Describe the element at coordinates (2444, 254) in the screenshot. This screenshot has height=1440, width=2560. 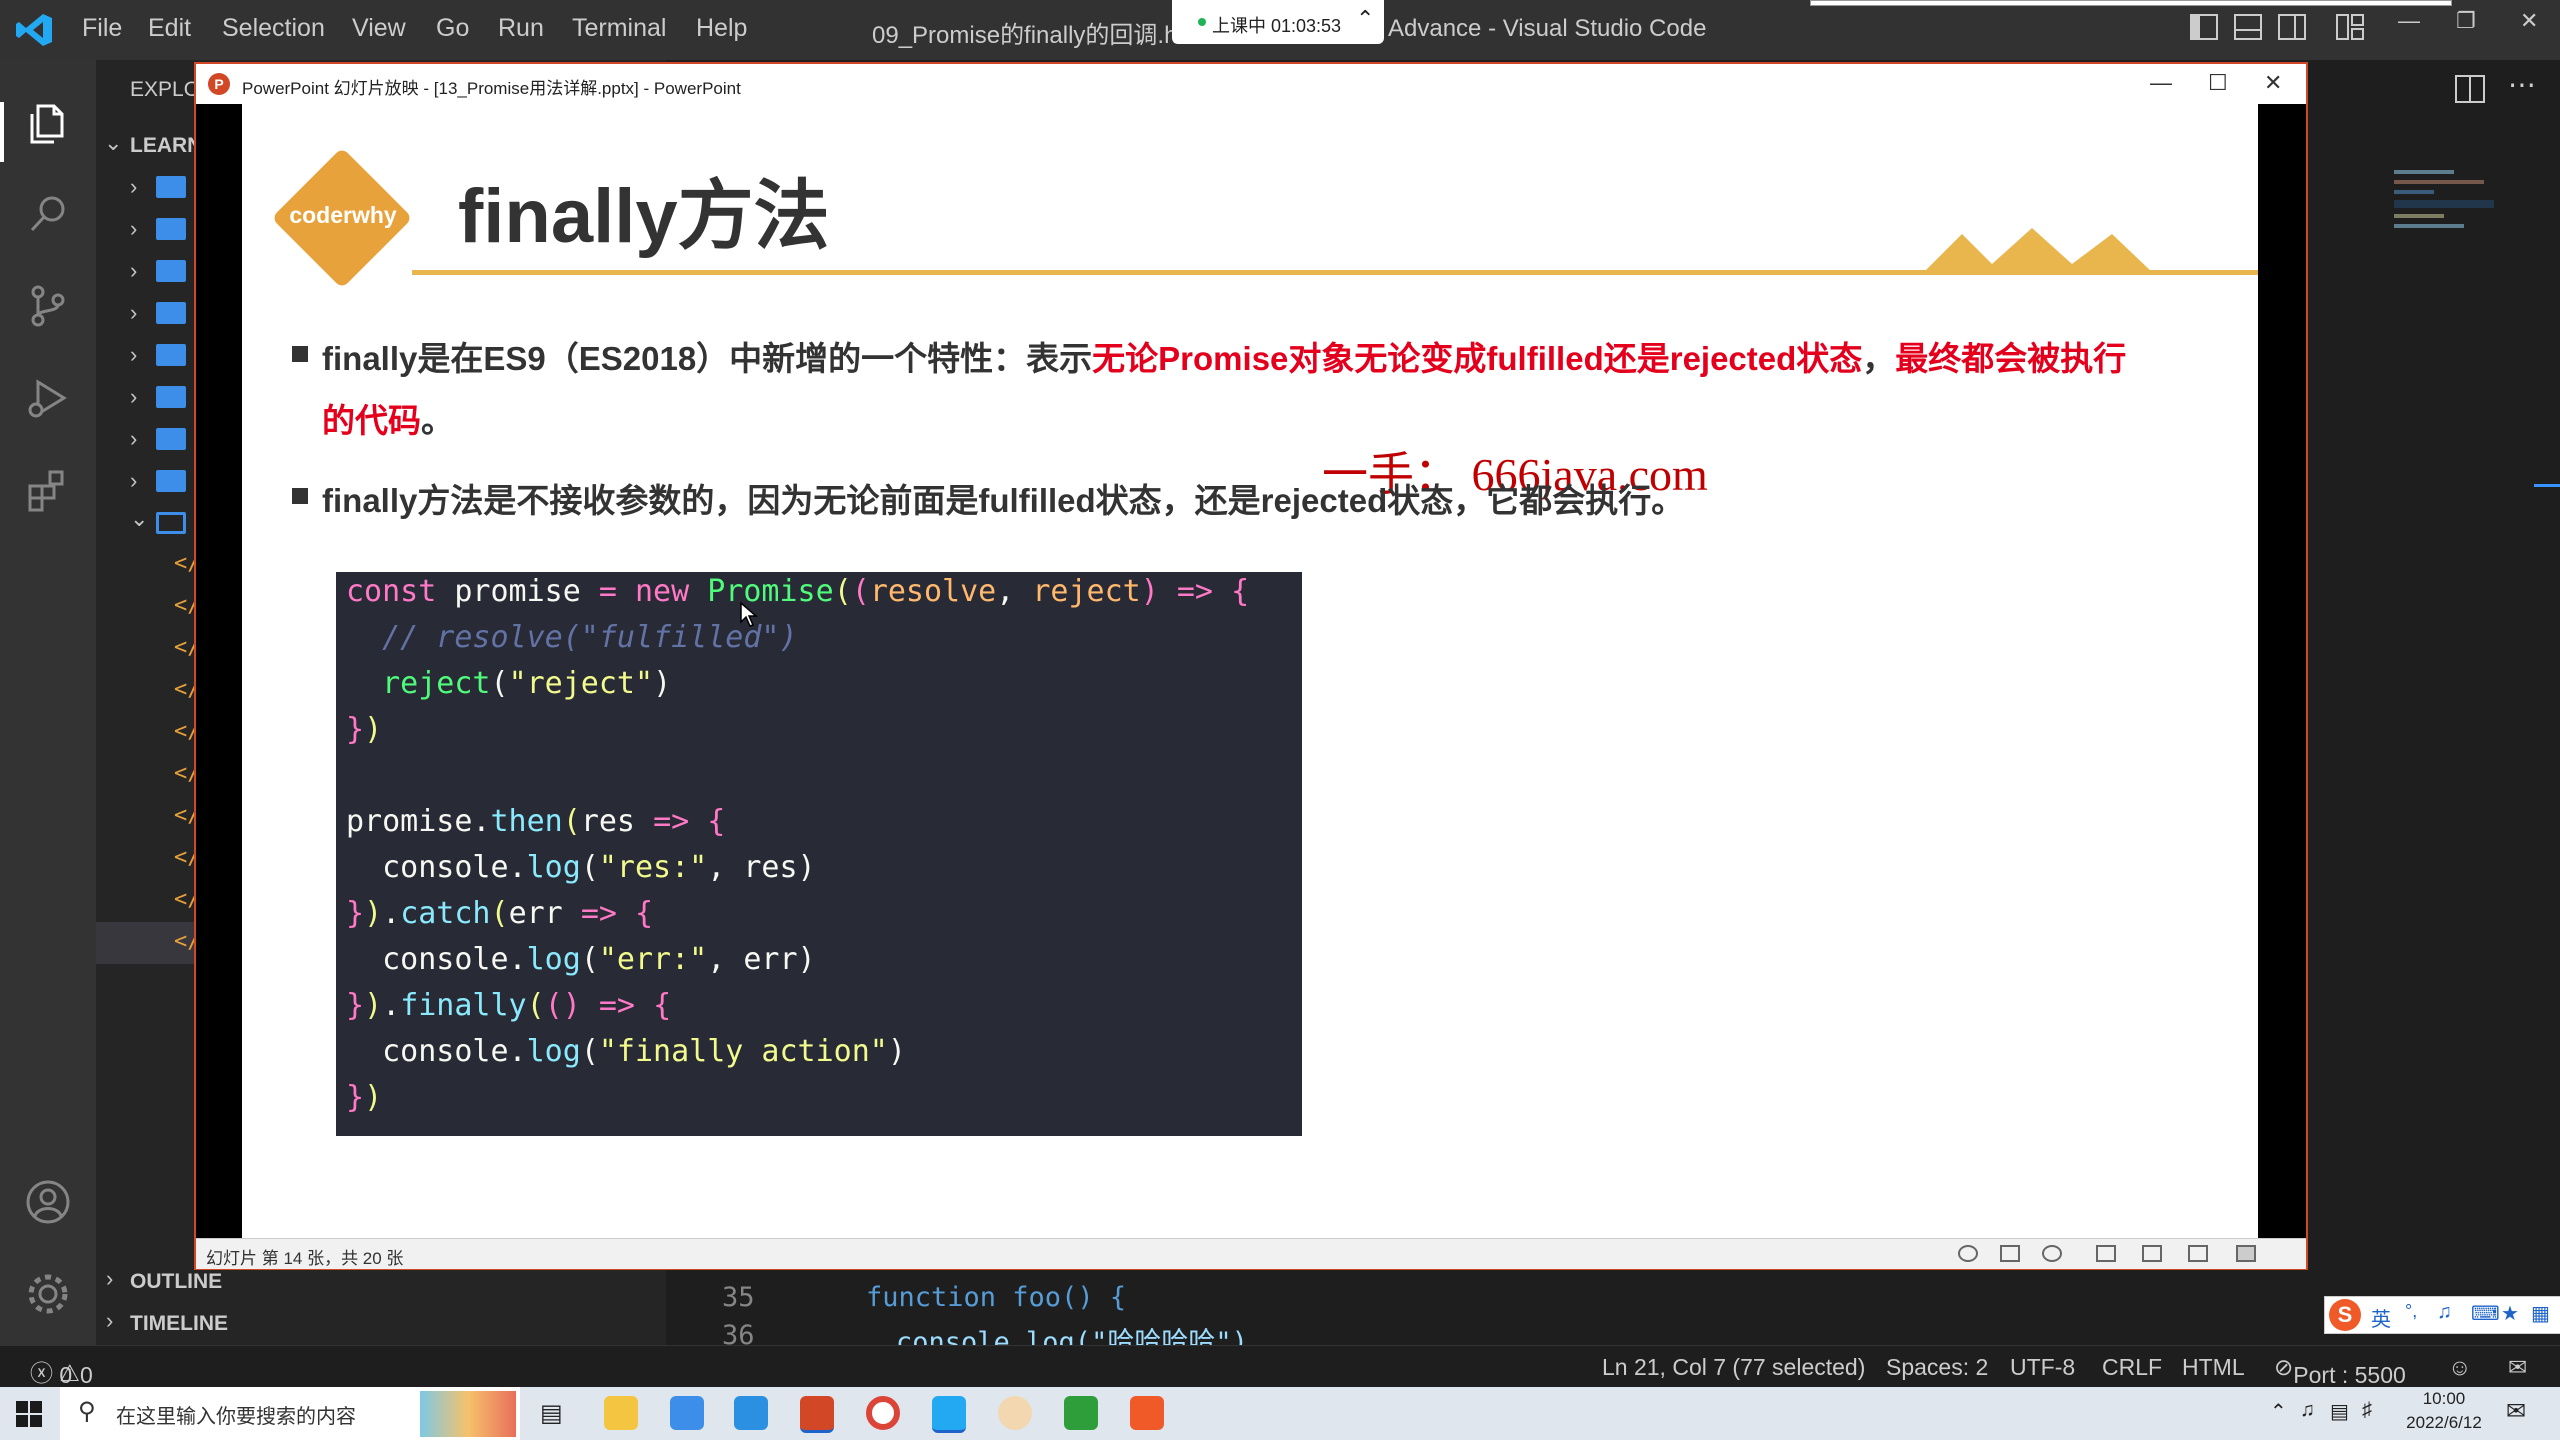
I see `minimap` at that location.